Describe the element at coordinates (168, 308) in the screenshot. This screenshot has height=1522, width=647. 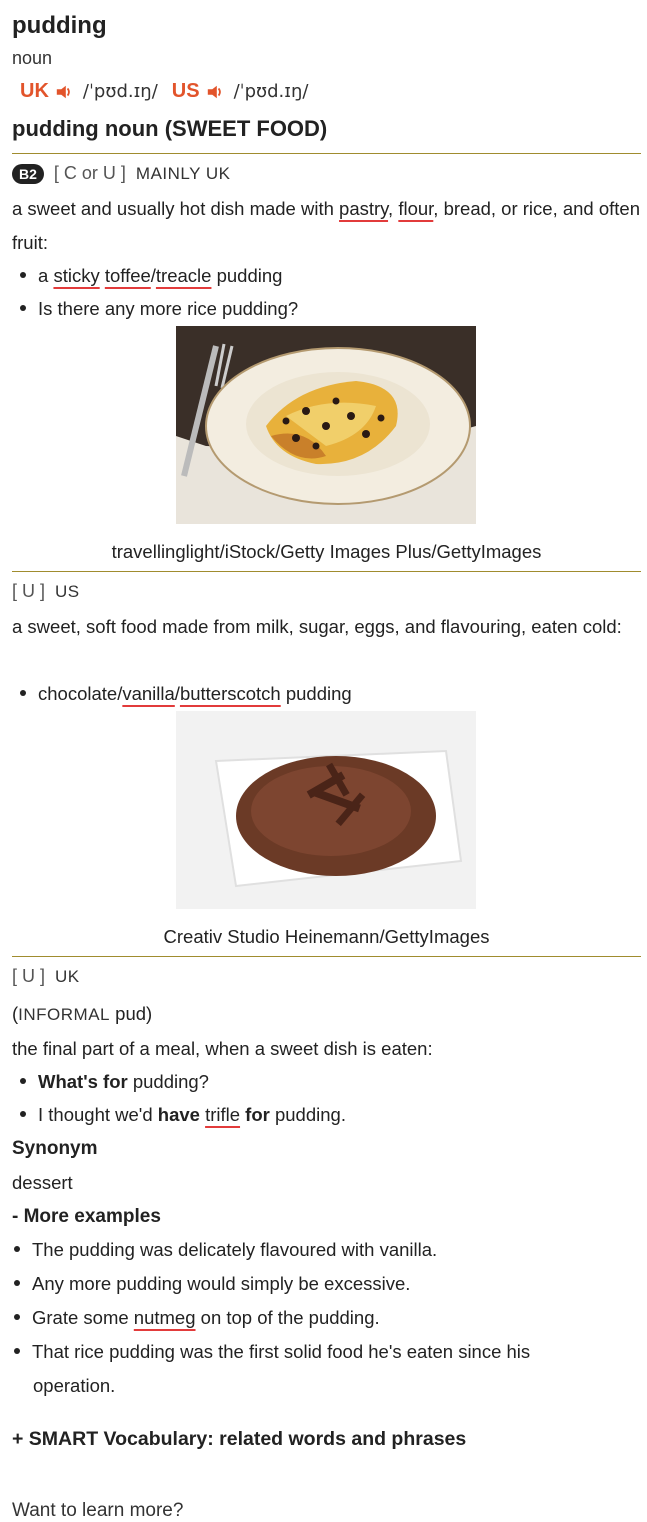
I see `example-text: Is there any more rice pudding?` at that location.